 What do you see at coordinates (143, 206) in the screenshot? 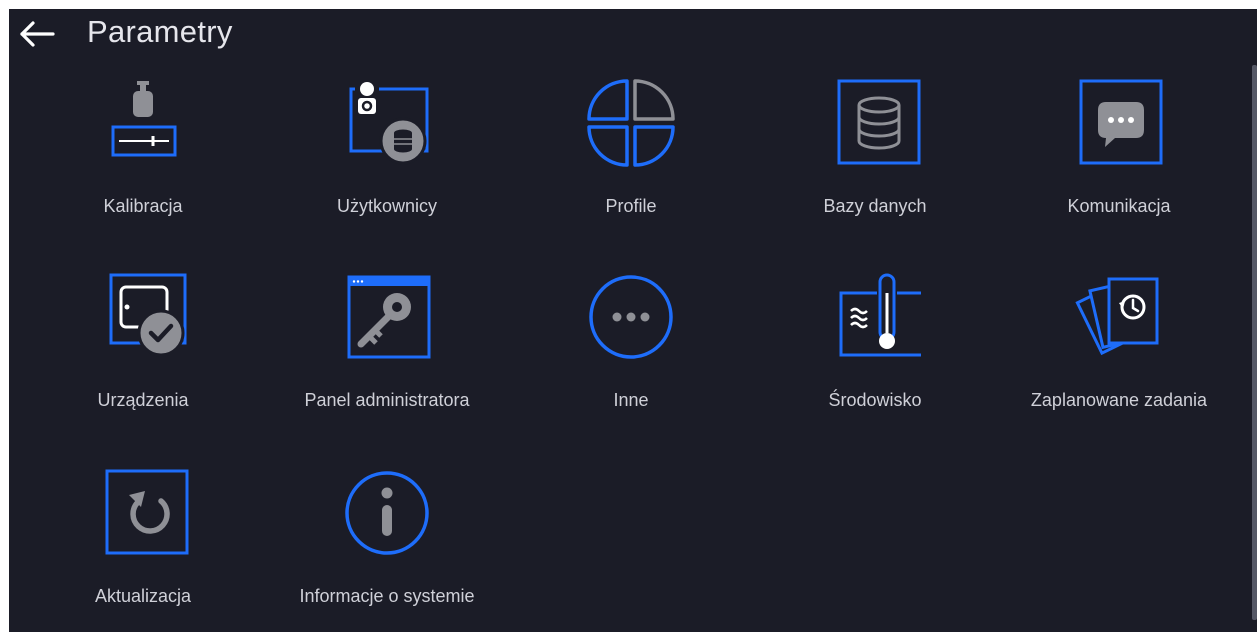
I see `tile-label: Kalibracja` at bounding box center [143, 206].